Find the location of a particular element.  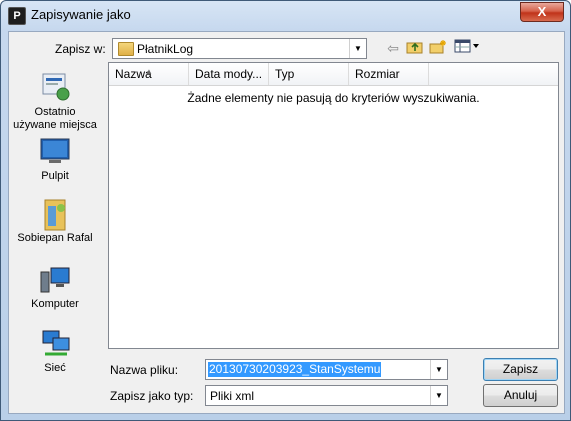

column-header-type: Typ is located at coordinates (309, 74).